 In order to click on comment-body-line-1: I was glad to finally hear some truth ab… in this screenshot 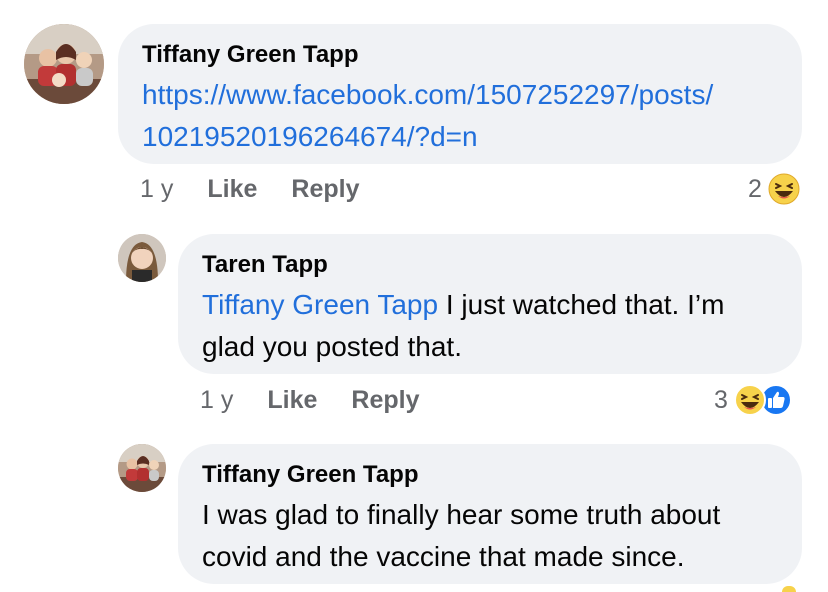, I will do `click(461, 514)`.